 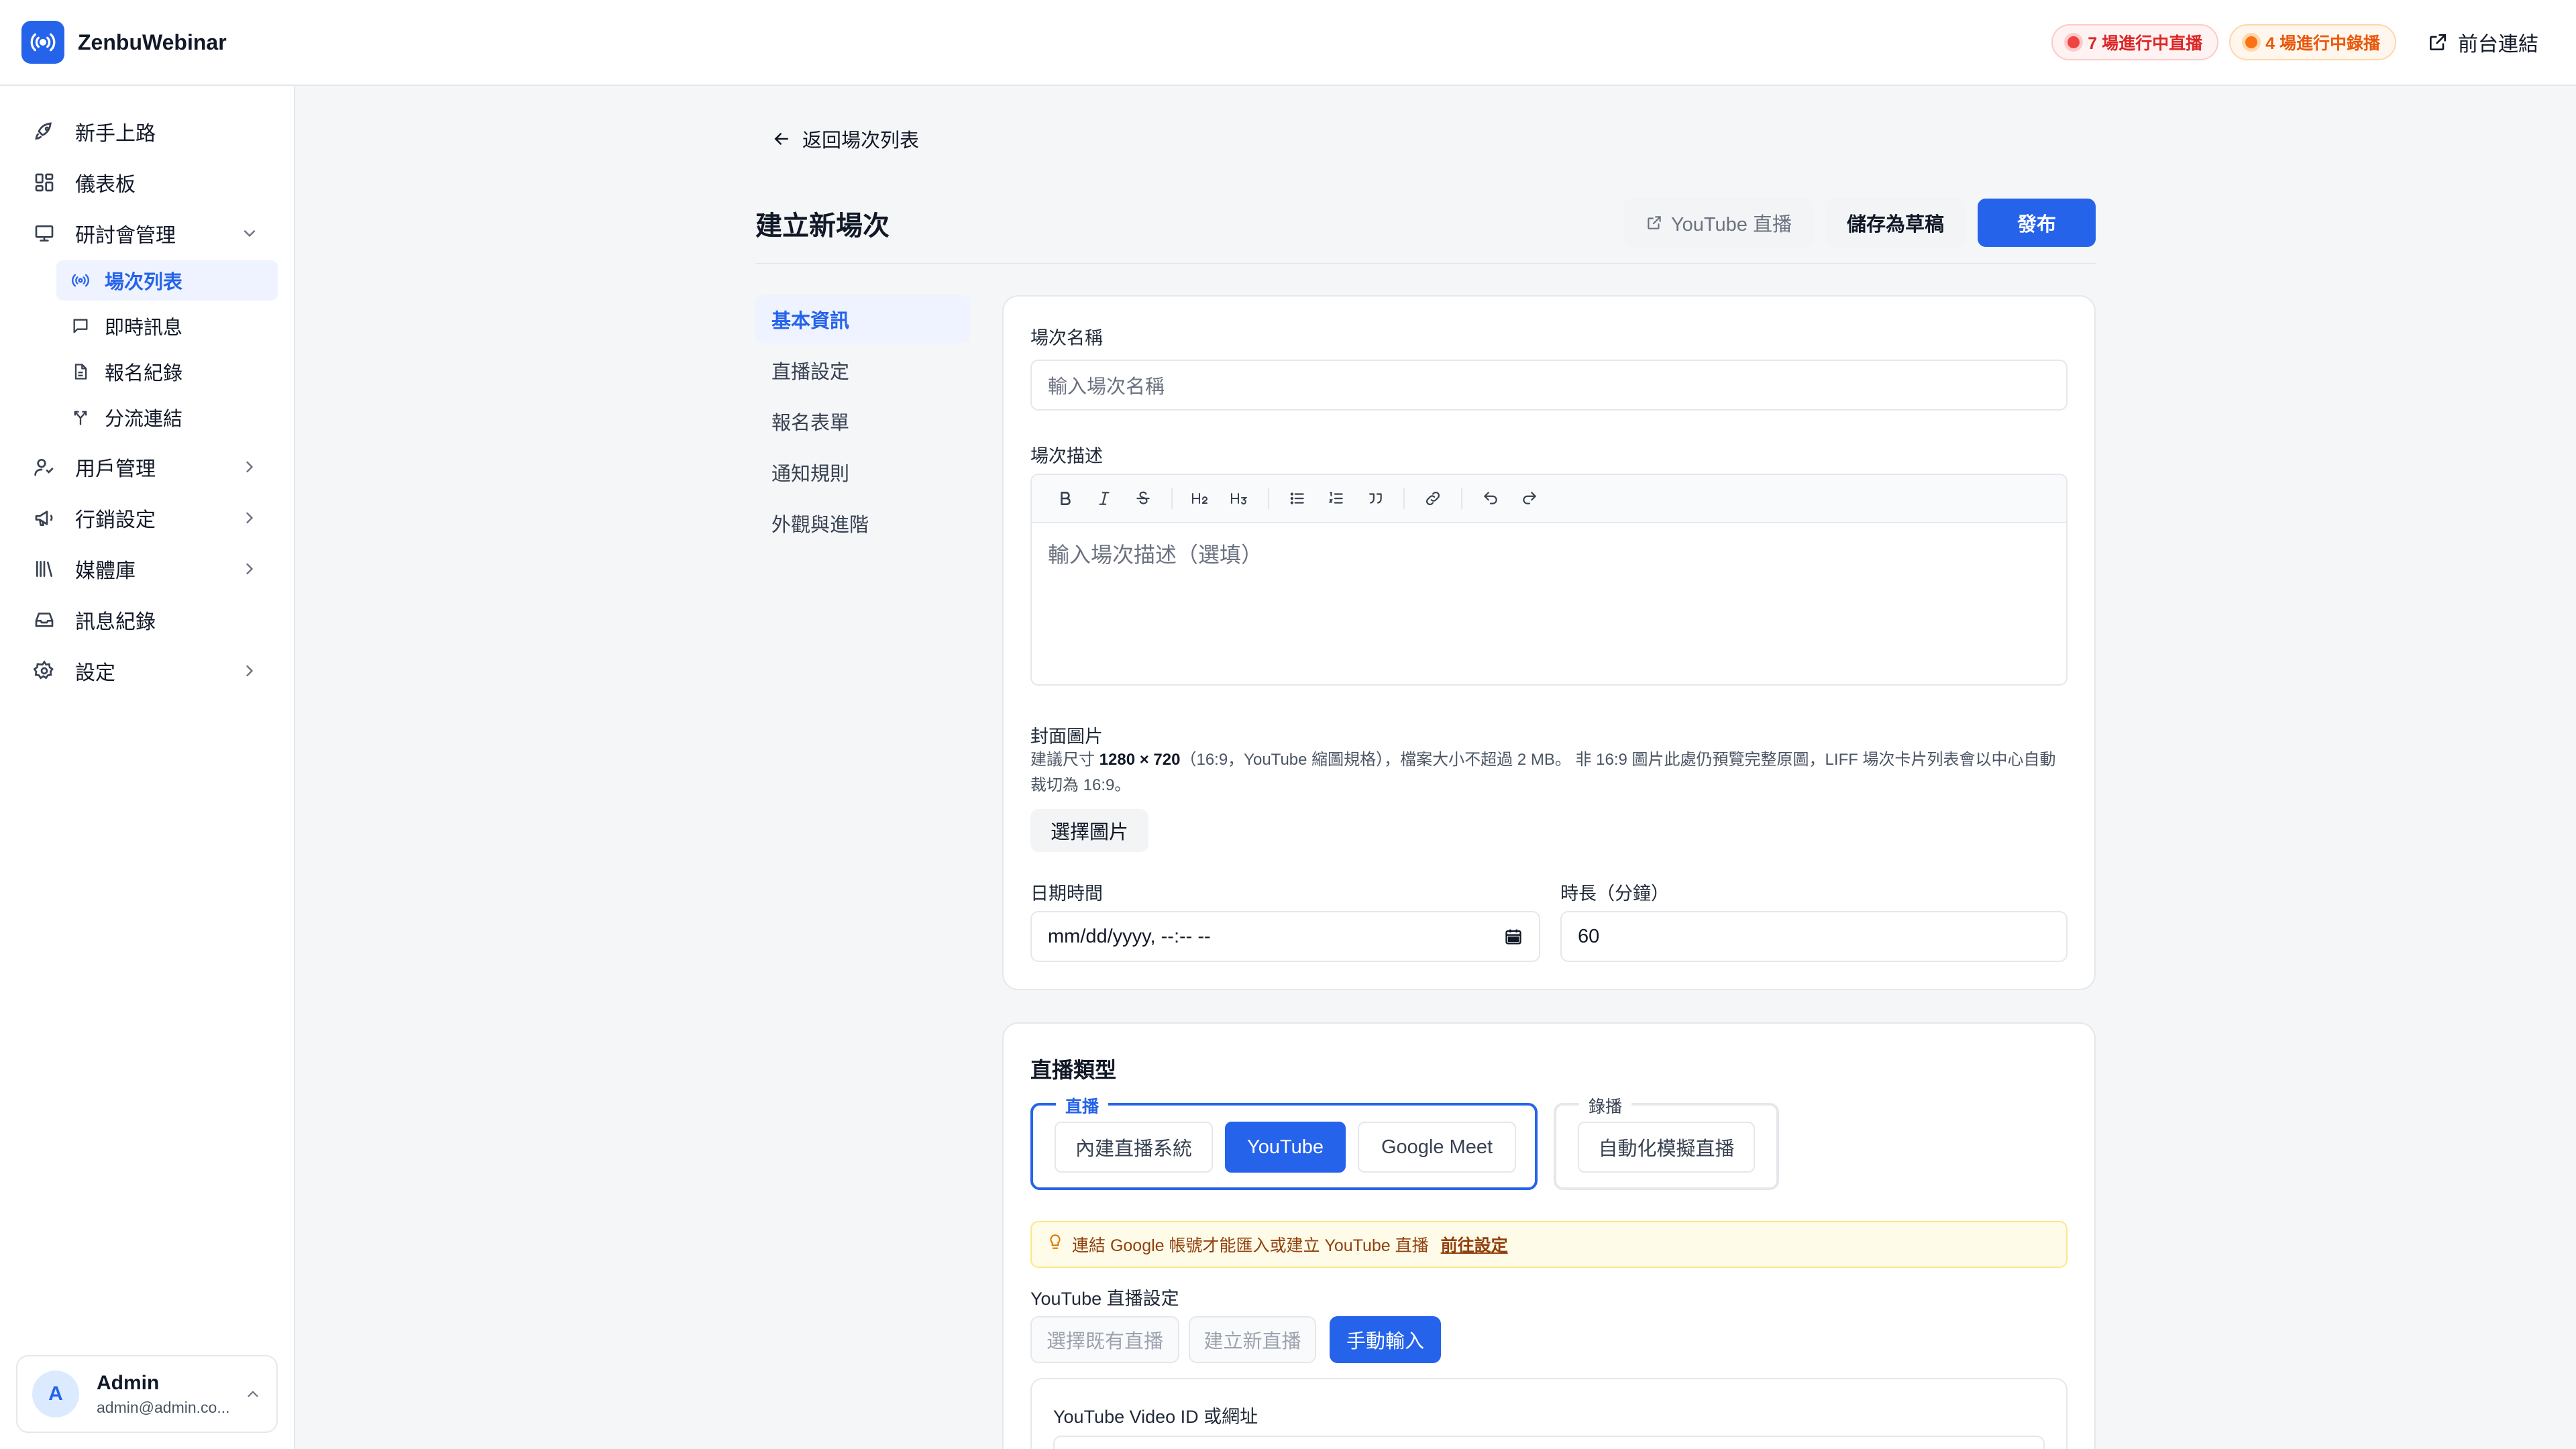 I want to click on sidebar-item-marketing: 行銷設定, so click(x=147, y=517).